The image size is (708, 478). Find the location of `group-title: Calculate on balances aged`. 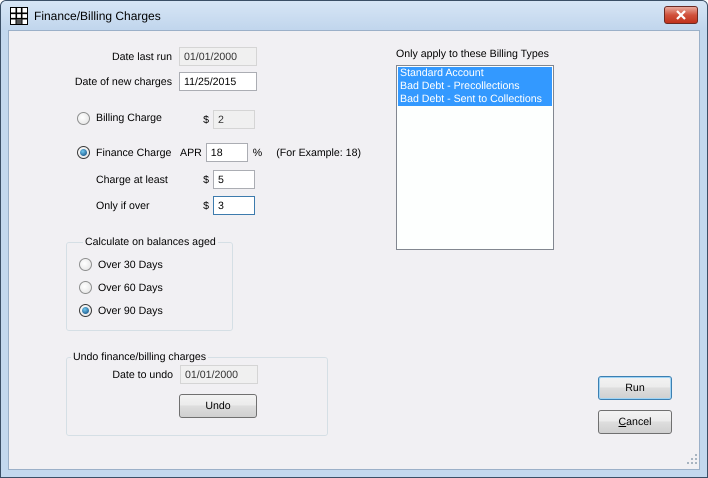

group-title: Calculate on balances aged is located at coordinates (150, 242).